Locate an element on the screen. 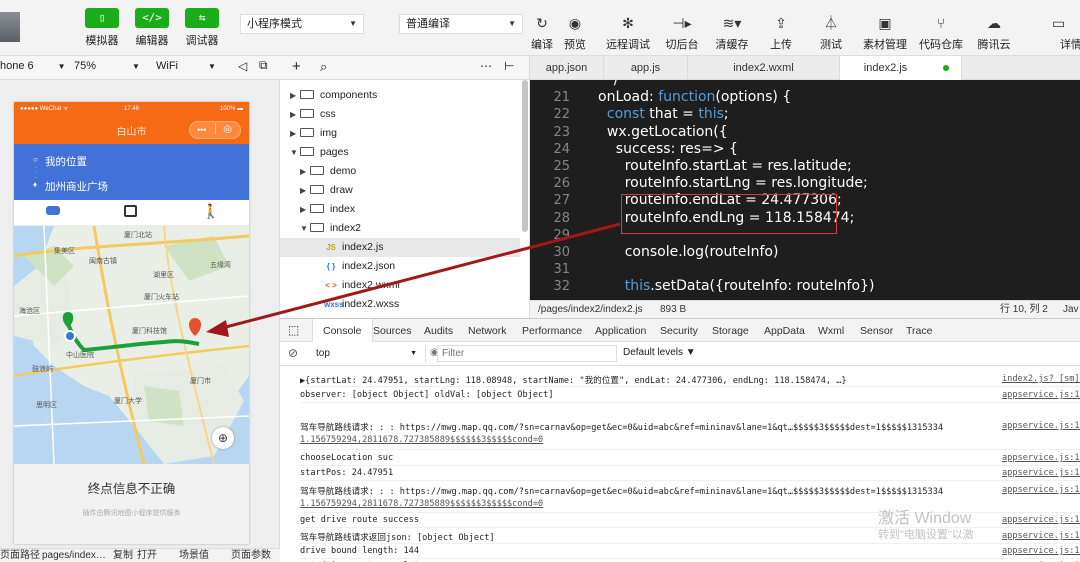 This screenshot has height=562, width=1080. tree-item: wxssindex2.wxss is located at coordinates (417, 304).